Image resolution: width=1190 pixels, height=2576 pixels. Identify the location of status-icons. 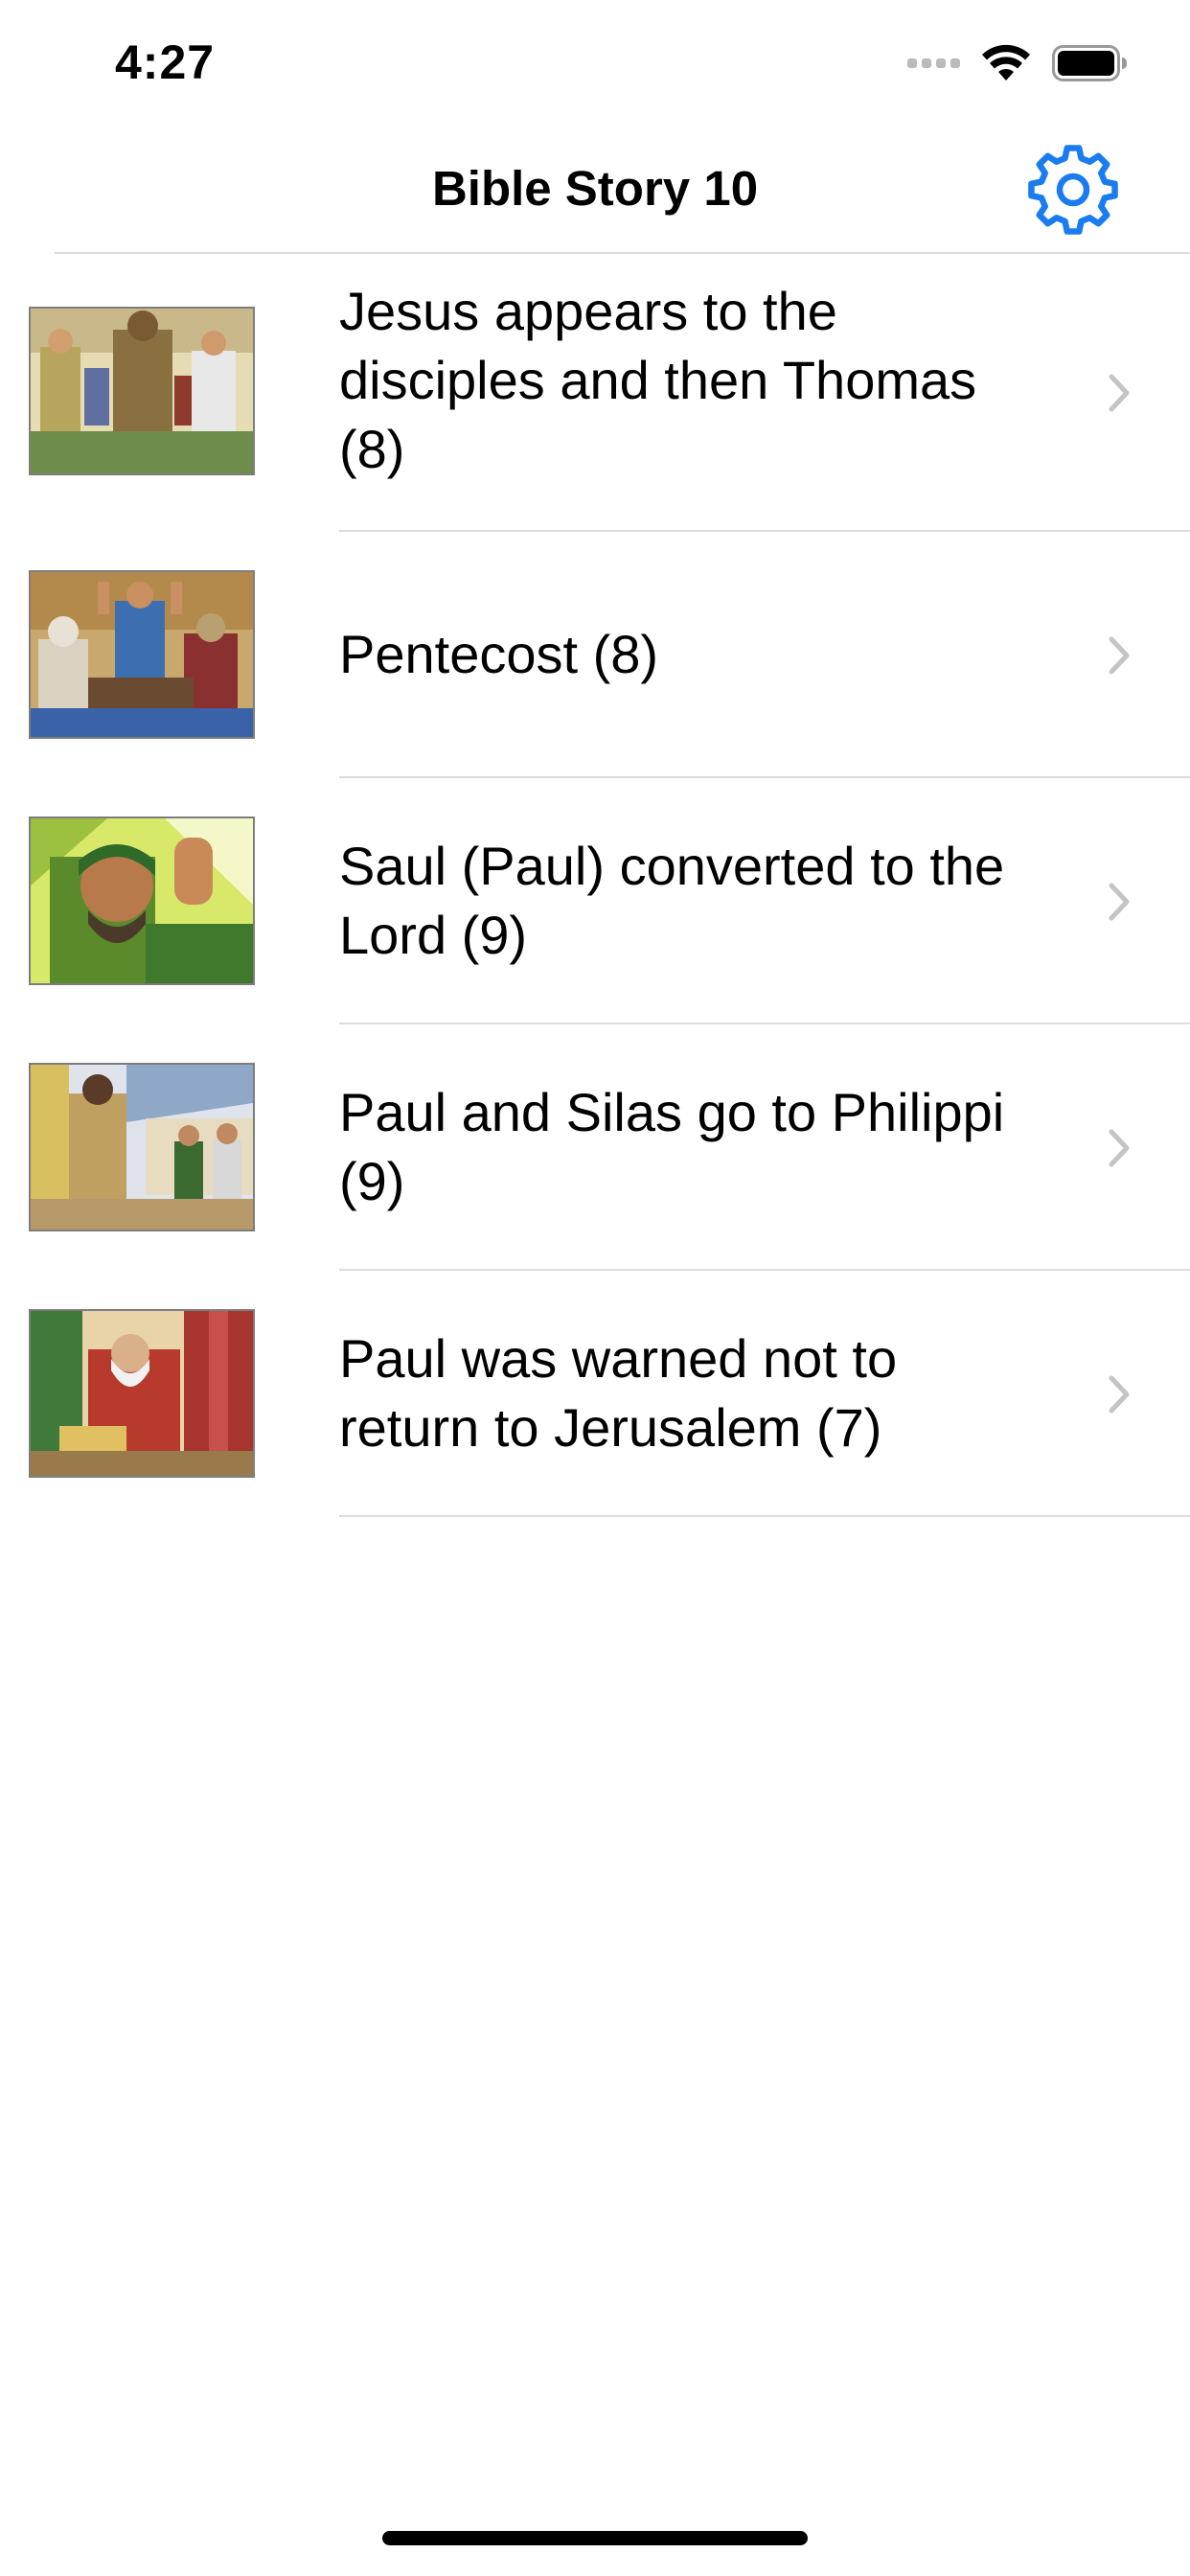
(1018, 63).